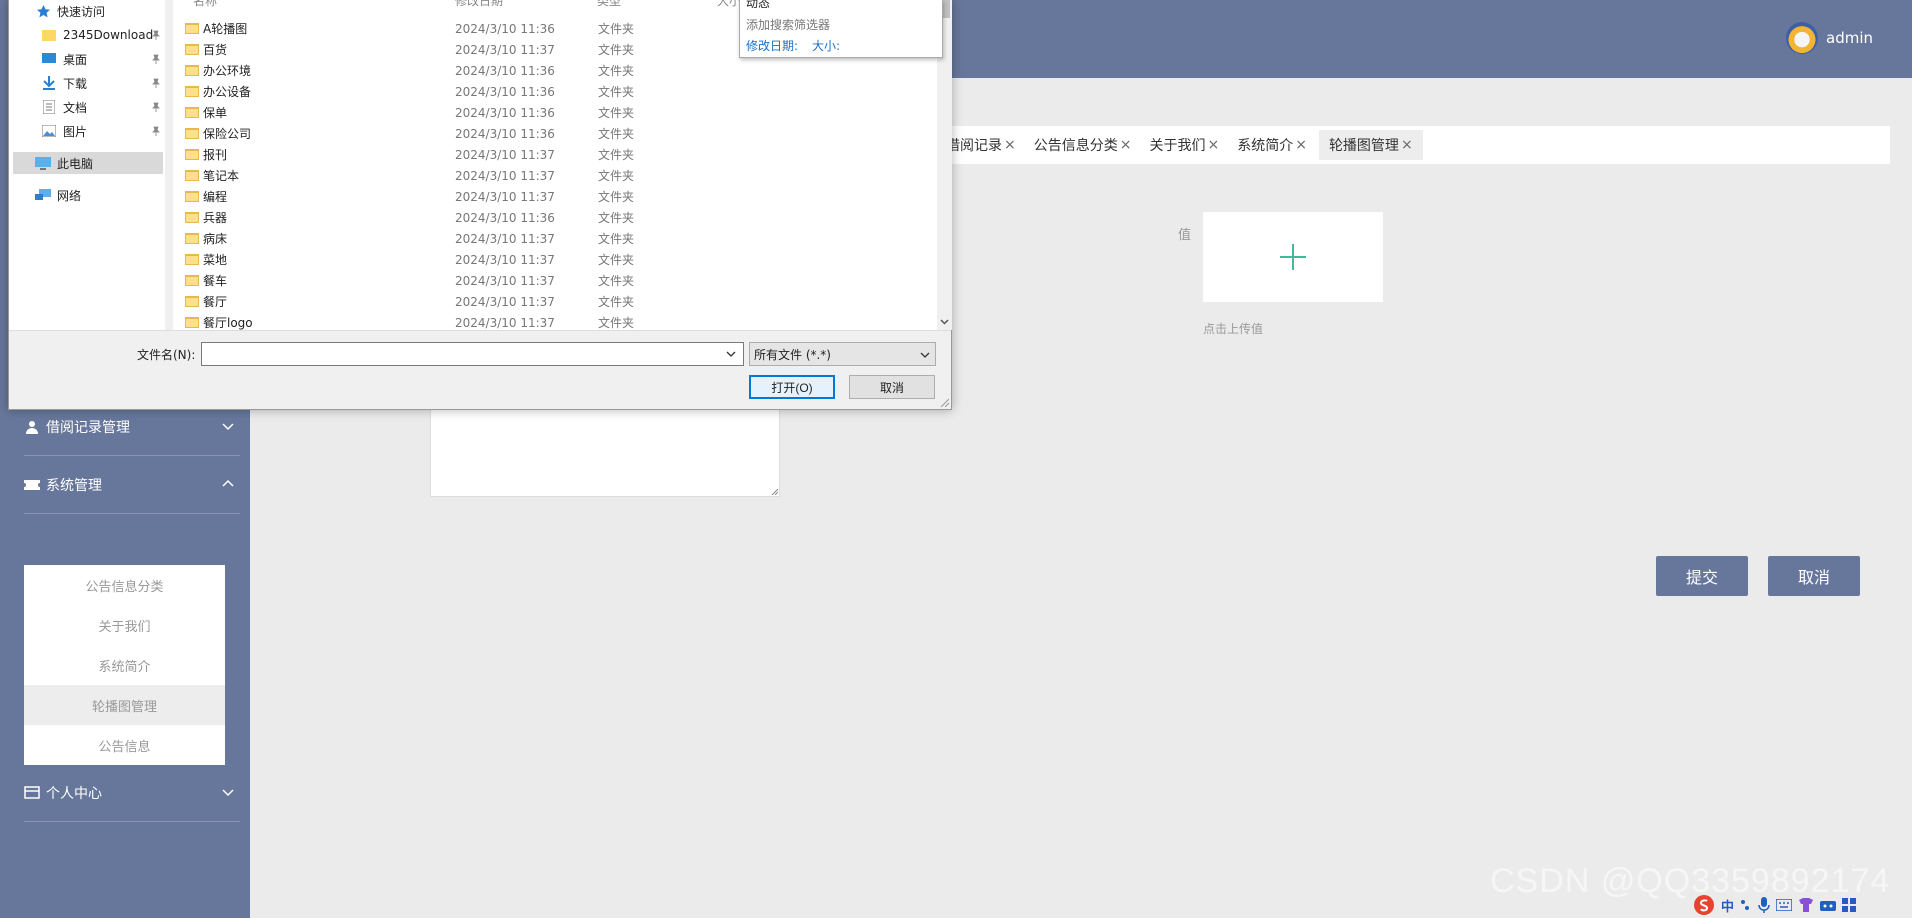  I want to click on list-item: 兵器 2024/3/10 11:36 文件夹, so click(465, 217).